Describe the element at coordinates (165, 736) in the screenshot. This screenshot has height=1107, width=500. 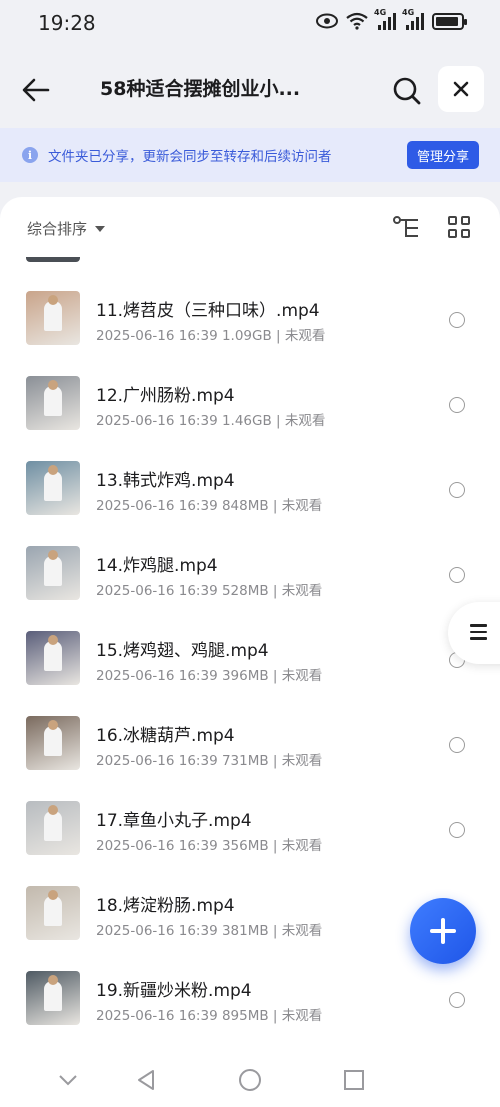
I see `file-name: 16.冰糖葫芦.mp4` at that location.